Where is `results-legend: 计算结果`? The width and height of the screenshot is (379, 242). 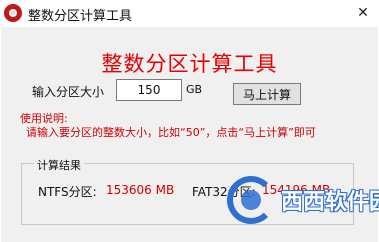 results-legend: 计算结果 is located at coordinates (59, 165).